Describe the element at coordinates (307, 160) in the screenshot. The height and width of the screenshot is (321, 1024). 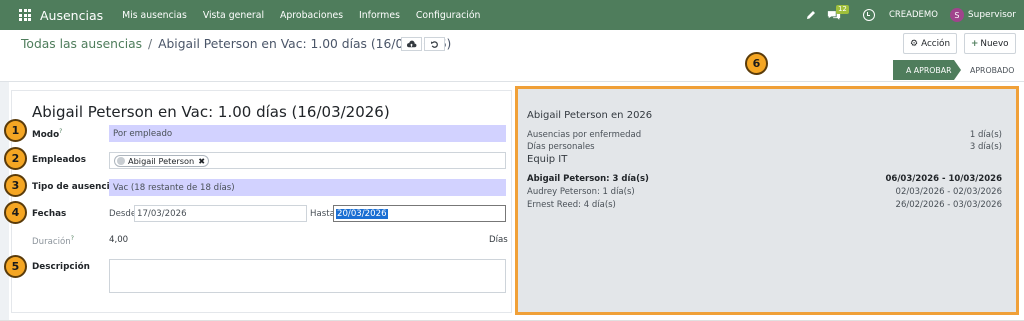
I see `employees-field: Abigail Peterson ✖` at that location.